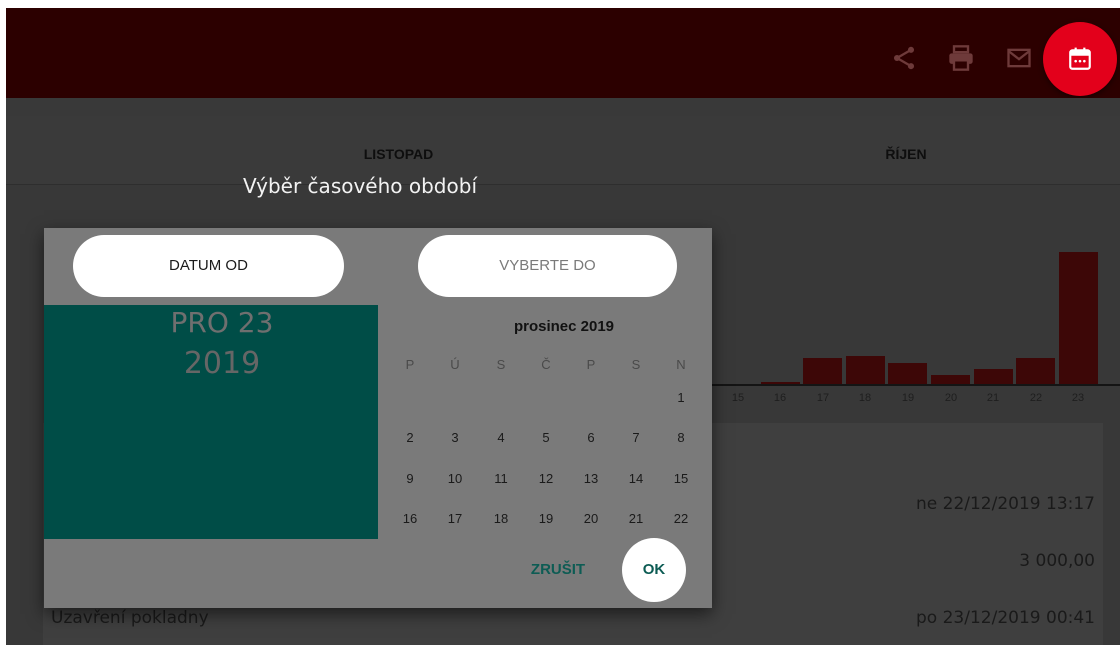 The image size is (1120, 645). I want to click on calendar-day: 4, so click(501, 438).